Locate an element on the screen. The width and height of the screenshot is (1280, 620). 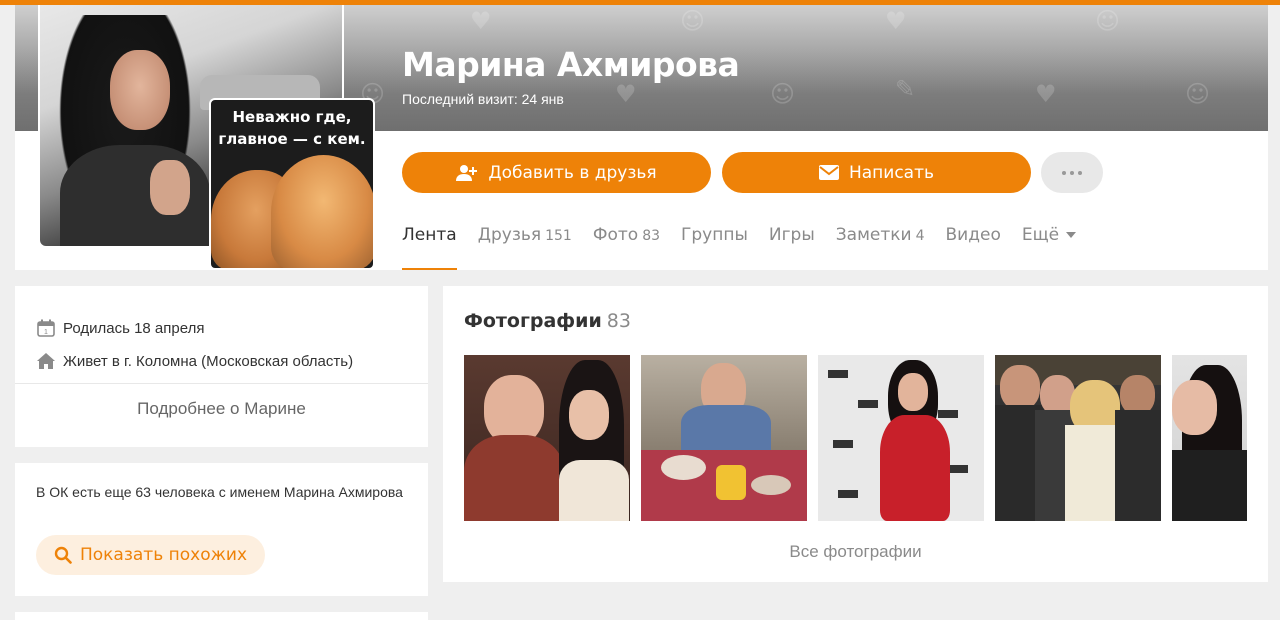
residence-row: Живет в г. Коломна (Московская область) is located at coordinates (194, 361).